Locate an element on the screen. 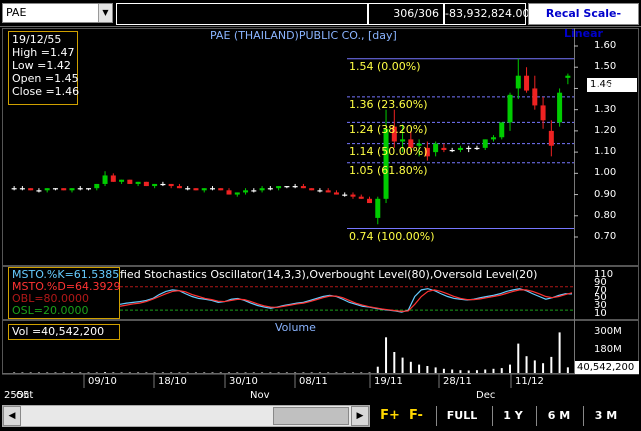 This screenshot has width=641, height=431. price-tick-label: 0.80 is located at coordinates (605, 215).